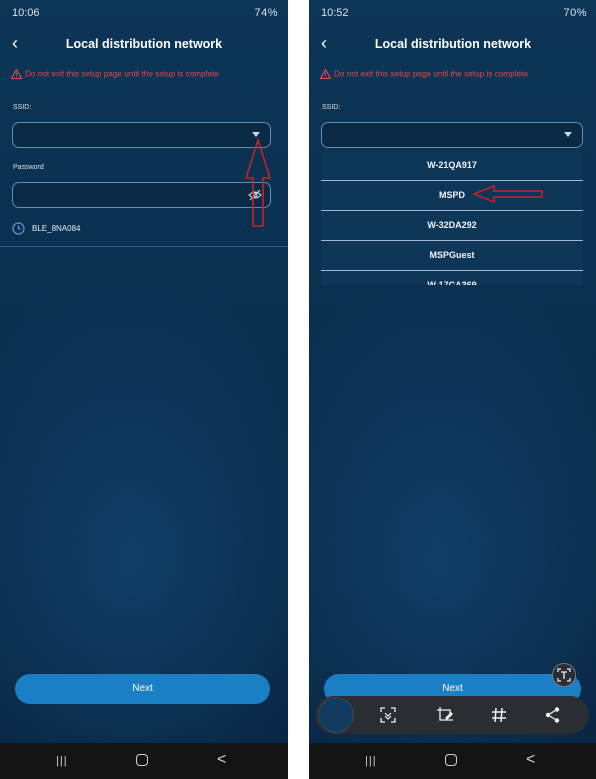 The width and height of the screenshot is (596, 779). Describe the element at coordinates (452, 278) in the screenshot. I see `ssid-option: W-17CA369` at that location.